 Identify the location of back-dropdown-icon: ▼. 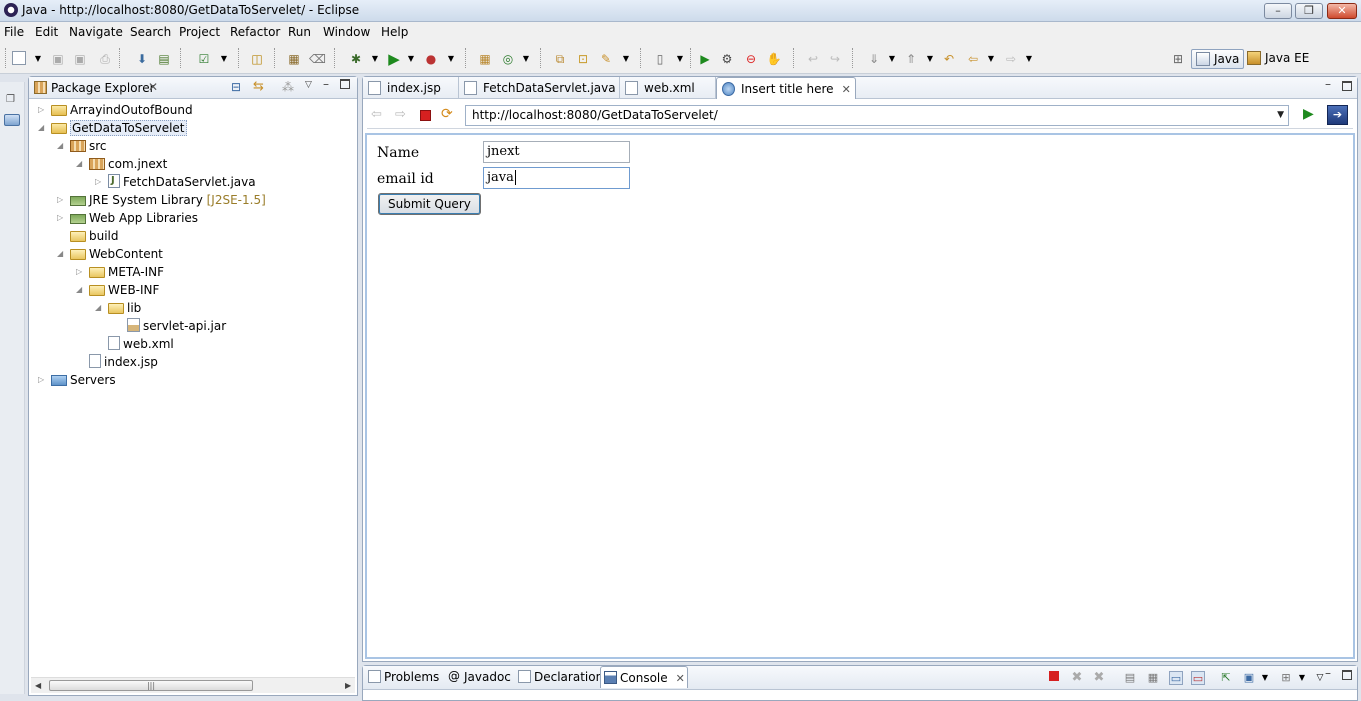
(991, 59).